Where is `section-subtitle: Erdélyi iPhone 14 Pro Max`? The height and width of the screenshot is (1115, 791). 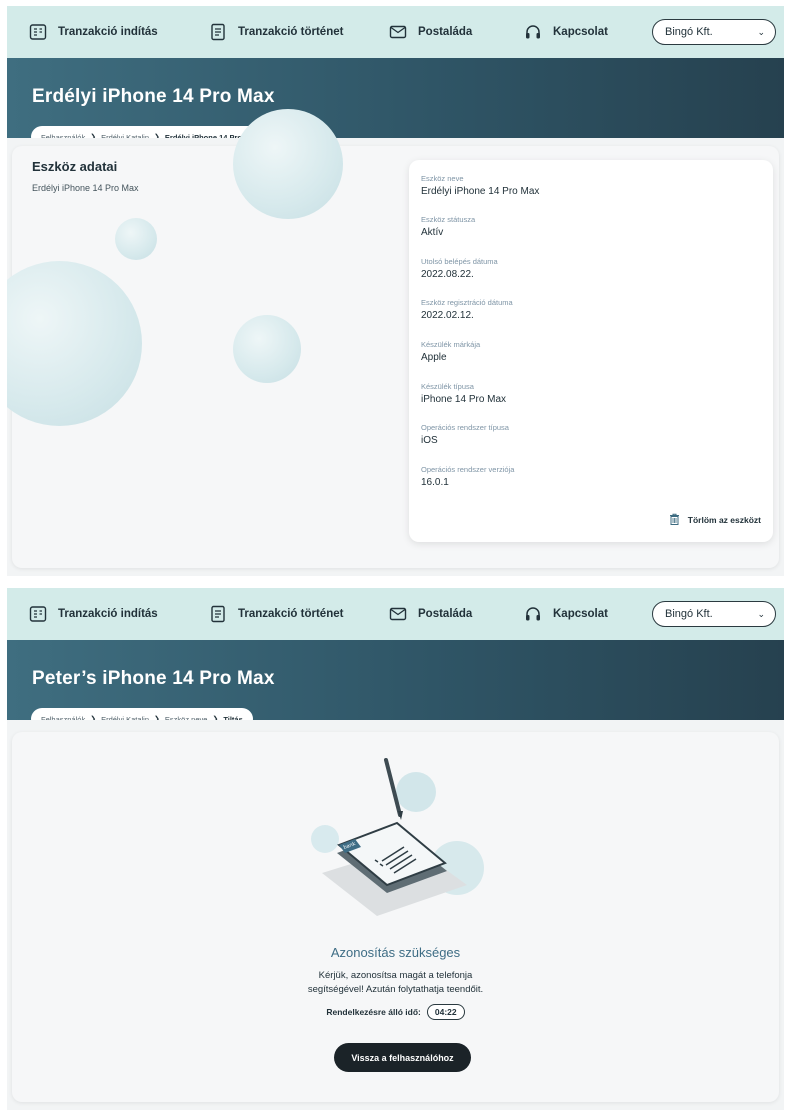 section-subtitle: Erdélyi iPhone 14 Pro Max is located at coordinates (85, 188).